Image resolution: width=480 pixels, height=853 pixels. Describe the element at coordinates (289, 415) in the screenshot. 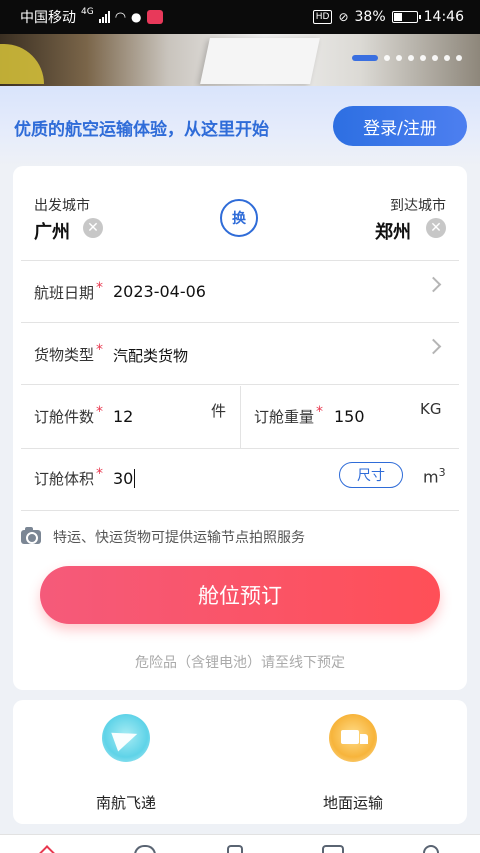

I see `weight-label: 订舱重量 *` at that location.